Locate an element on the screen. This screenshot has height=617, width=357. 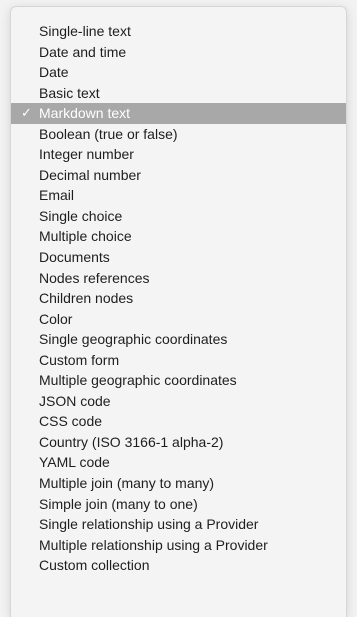
menu-item-label: Multiple relationship using a Provider is located at coordinates (153, 544).